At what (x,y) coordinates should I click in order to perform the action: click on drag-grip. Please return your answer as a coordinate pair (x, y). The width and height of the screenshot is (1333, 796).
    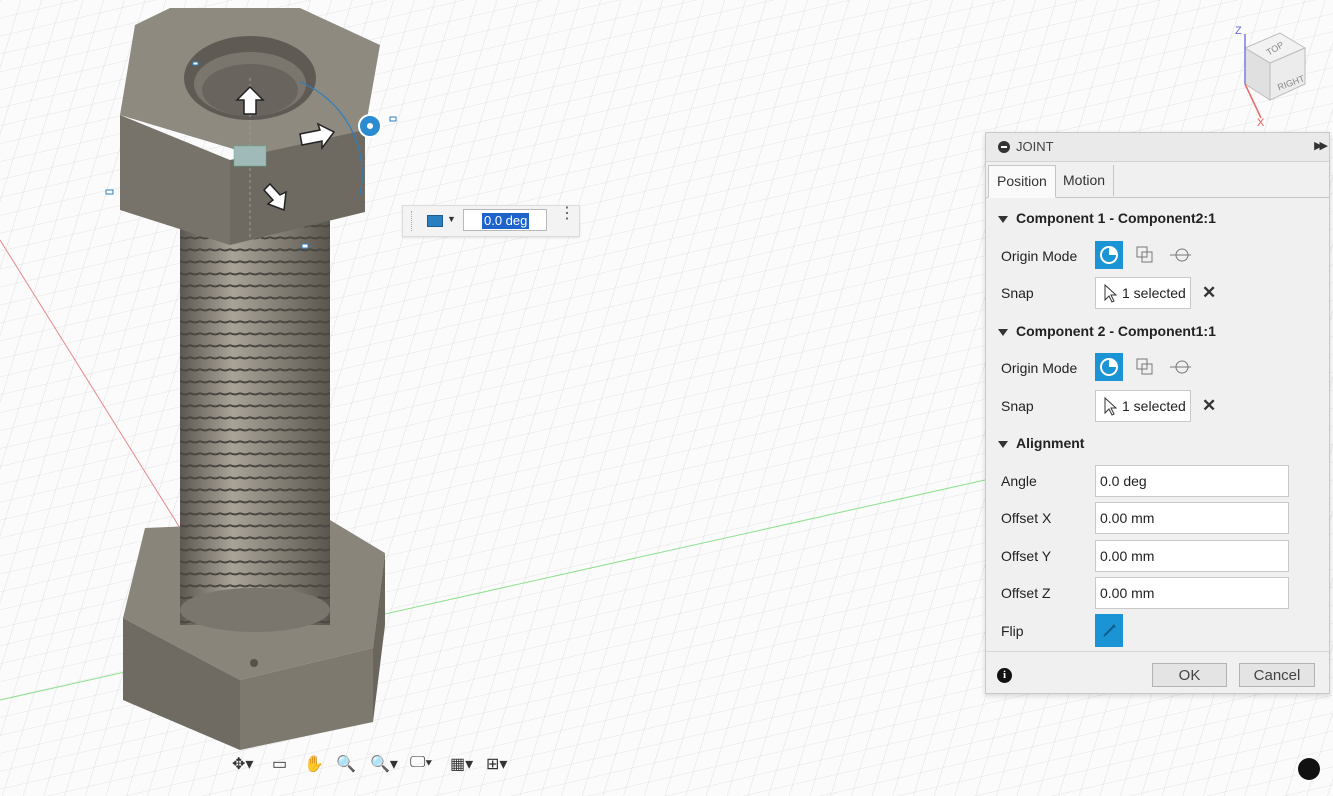
    Looking at the image, I should click on (412, 221).